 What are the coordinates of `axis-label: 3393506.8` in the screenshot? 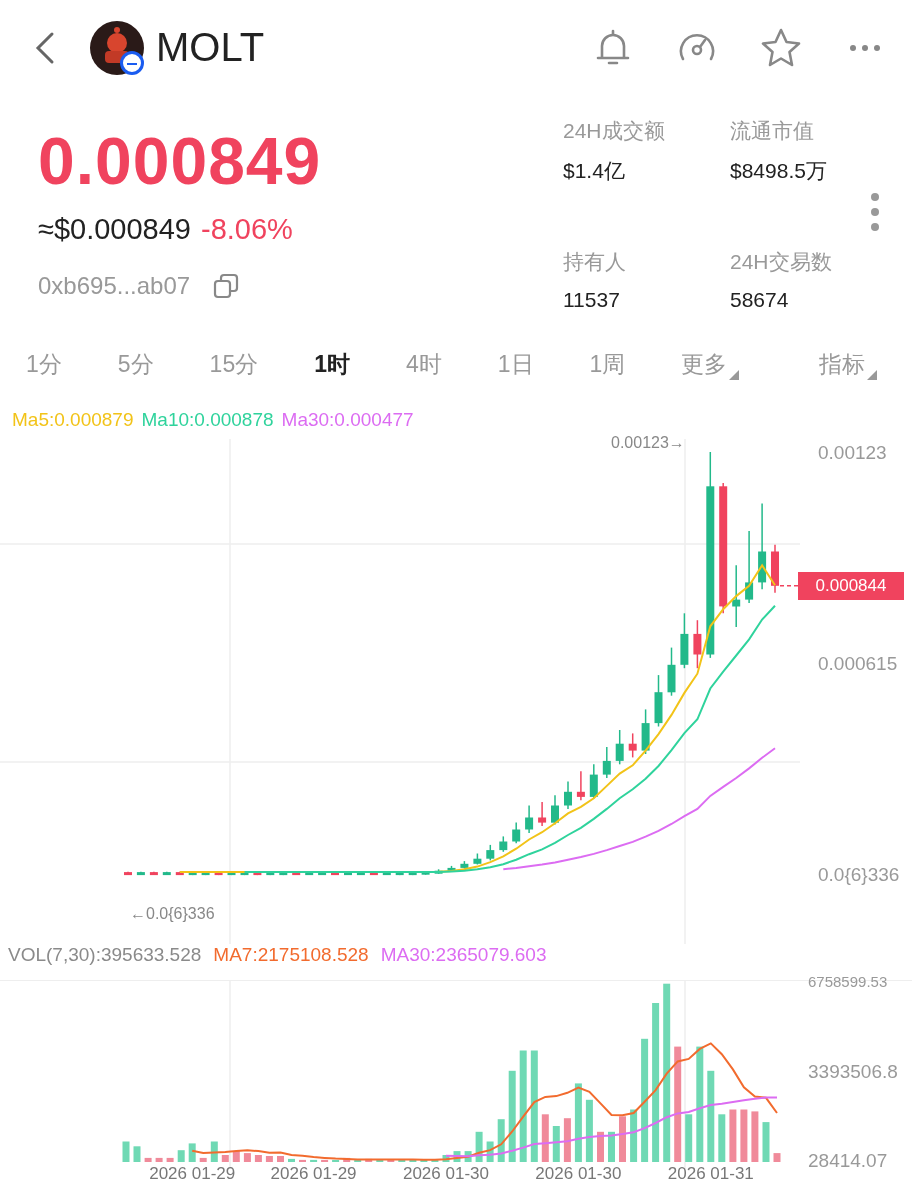 It's located at (853, 1071).